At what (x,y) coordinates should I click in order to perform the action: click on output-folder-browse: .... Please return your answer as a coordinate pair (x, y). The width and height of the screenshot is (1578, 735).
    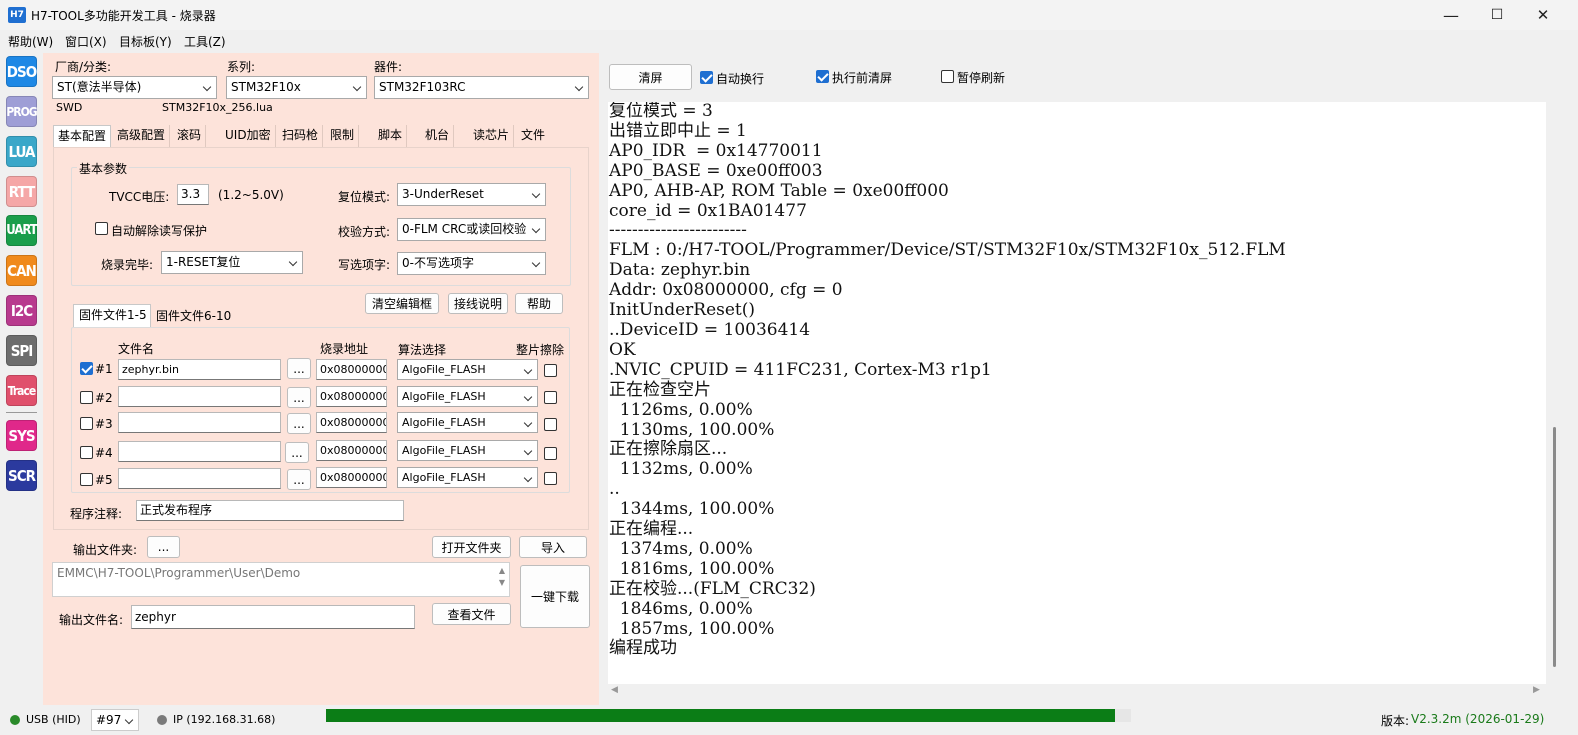
    Looking at the image, I should click on (163, 547).